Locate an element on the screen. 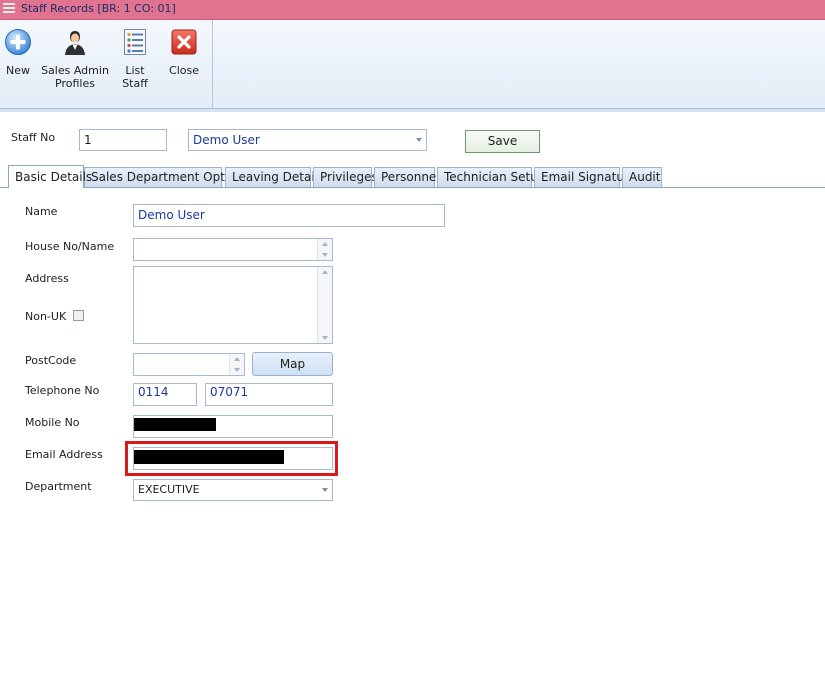 The height and width of the screenshot is (679, 825). menu-icon is located at coordinates (9, 9).